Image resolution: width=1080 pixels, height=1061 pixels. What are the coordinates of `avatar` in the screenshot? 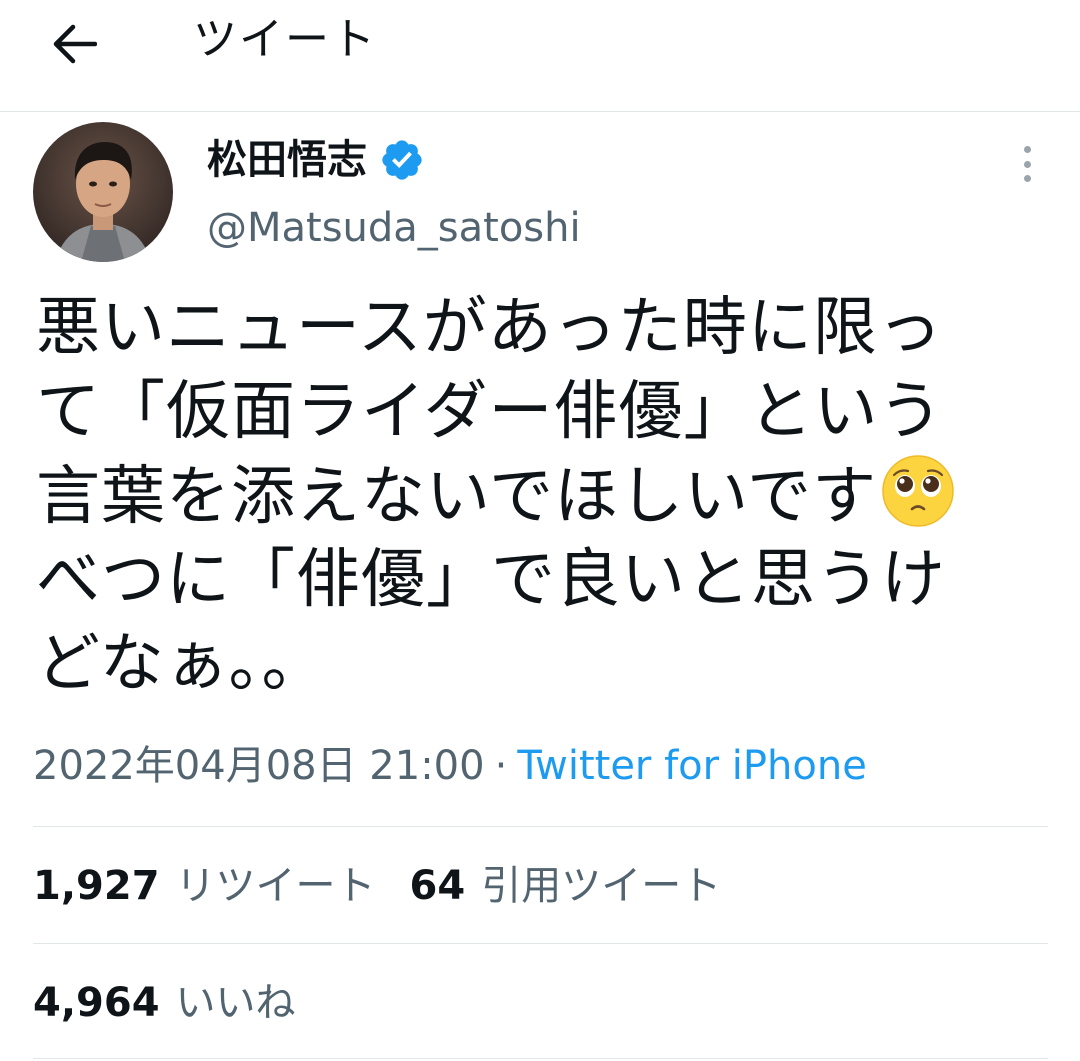 It's located at (103, 192).